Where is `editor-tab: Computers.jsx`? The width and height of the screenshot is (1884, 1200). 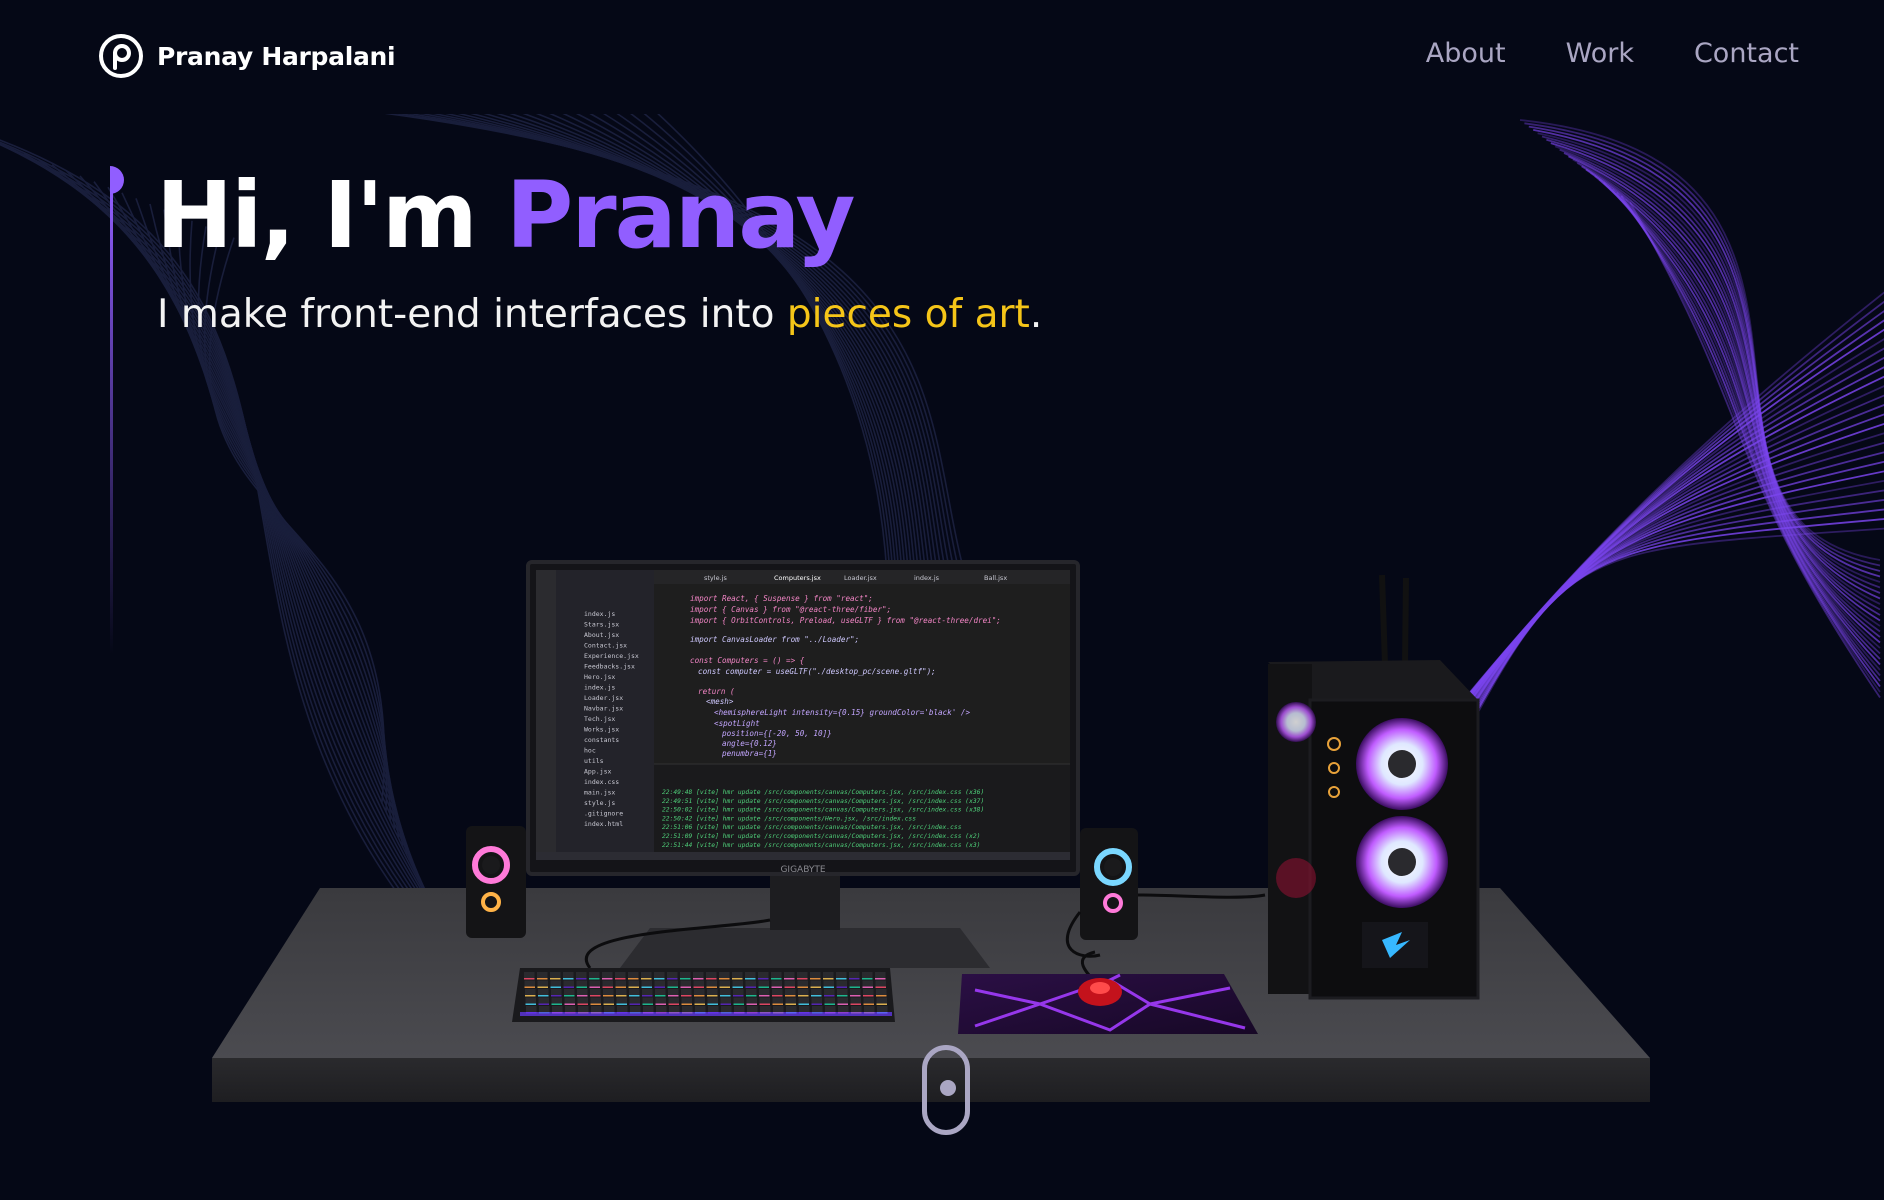
editor-tab: Computers.jsx is located at coordinates (797, 578).